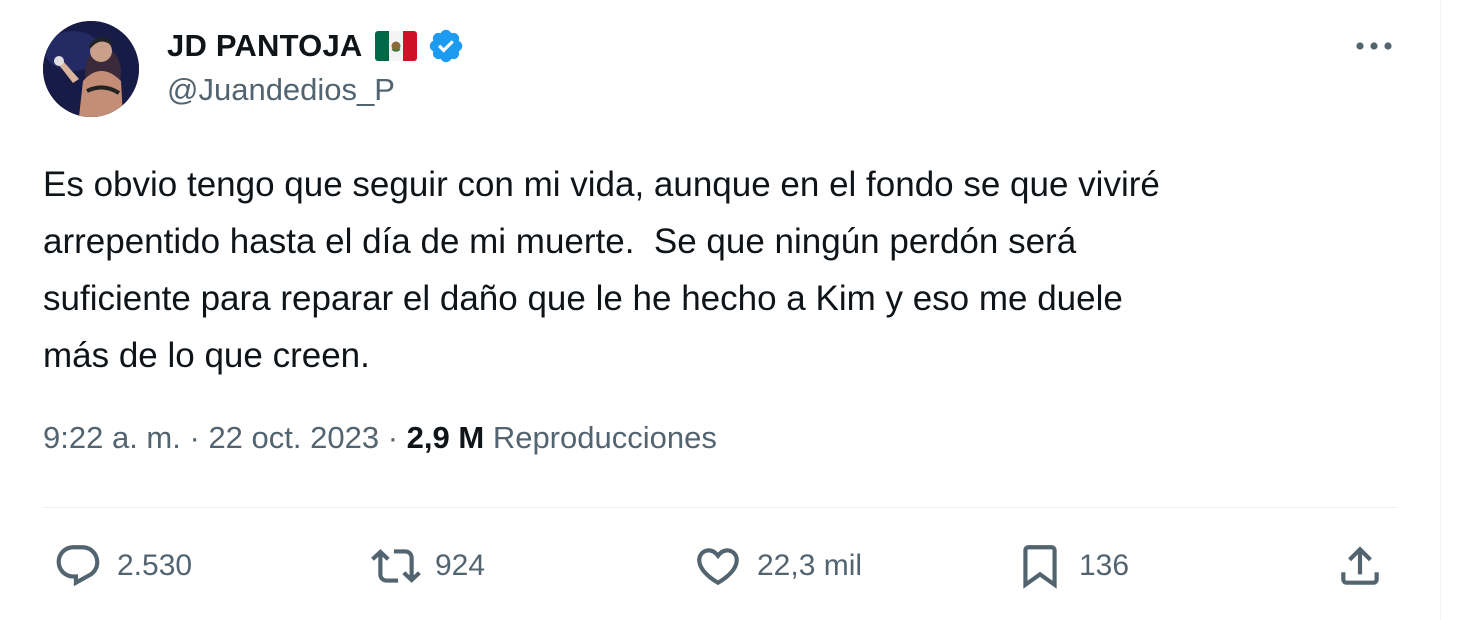 The width and height of the screenshot is (1477, 620). I want to click on more-options-button, so click(1374, 46).